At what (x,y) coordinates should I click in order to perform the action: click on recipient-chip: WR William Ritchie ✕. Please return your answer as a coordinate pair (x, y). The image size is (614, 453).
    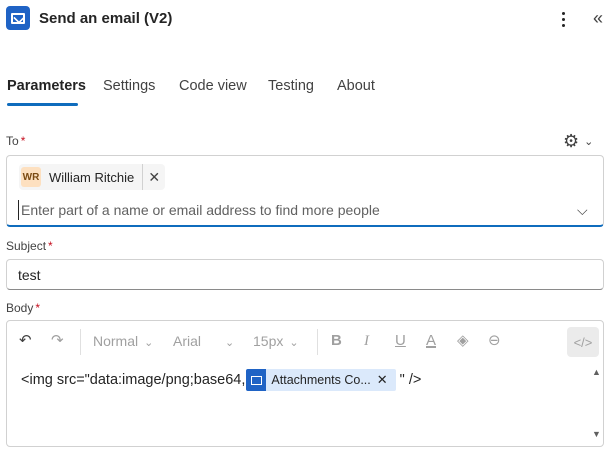
    Looking at the image, I should click on (92, 177).